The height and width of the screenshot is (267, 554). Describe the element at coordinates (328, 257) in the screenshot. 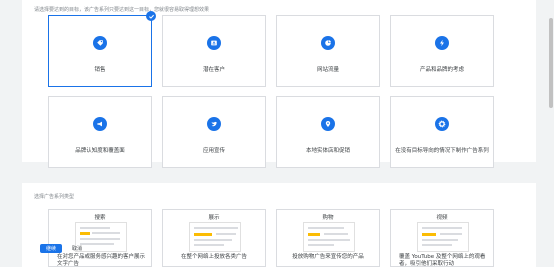

I see `type-desc-shopping: 投放购物广告来宣传您的产品` at that location.